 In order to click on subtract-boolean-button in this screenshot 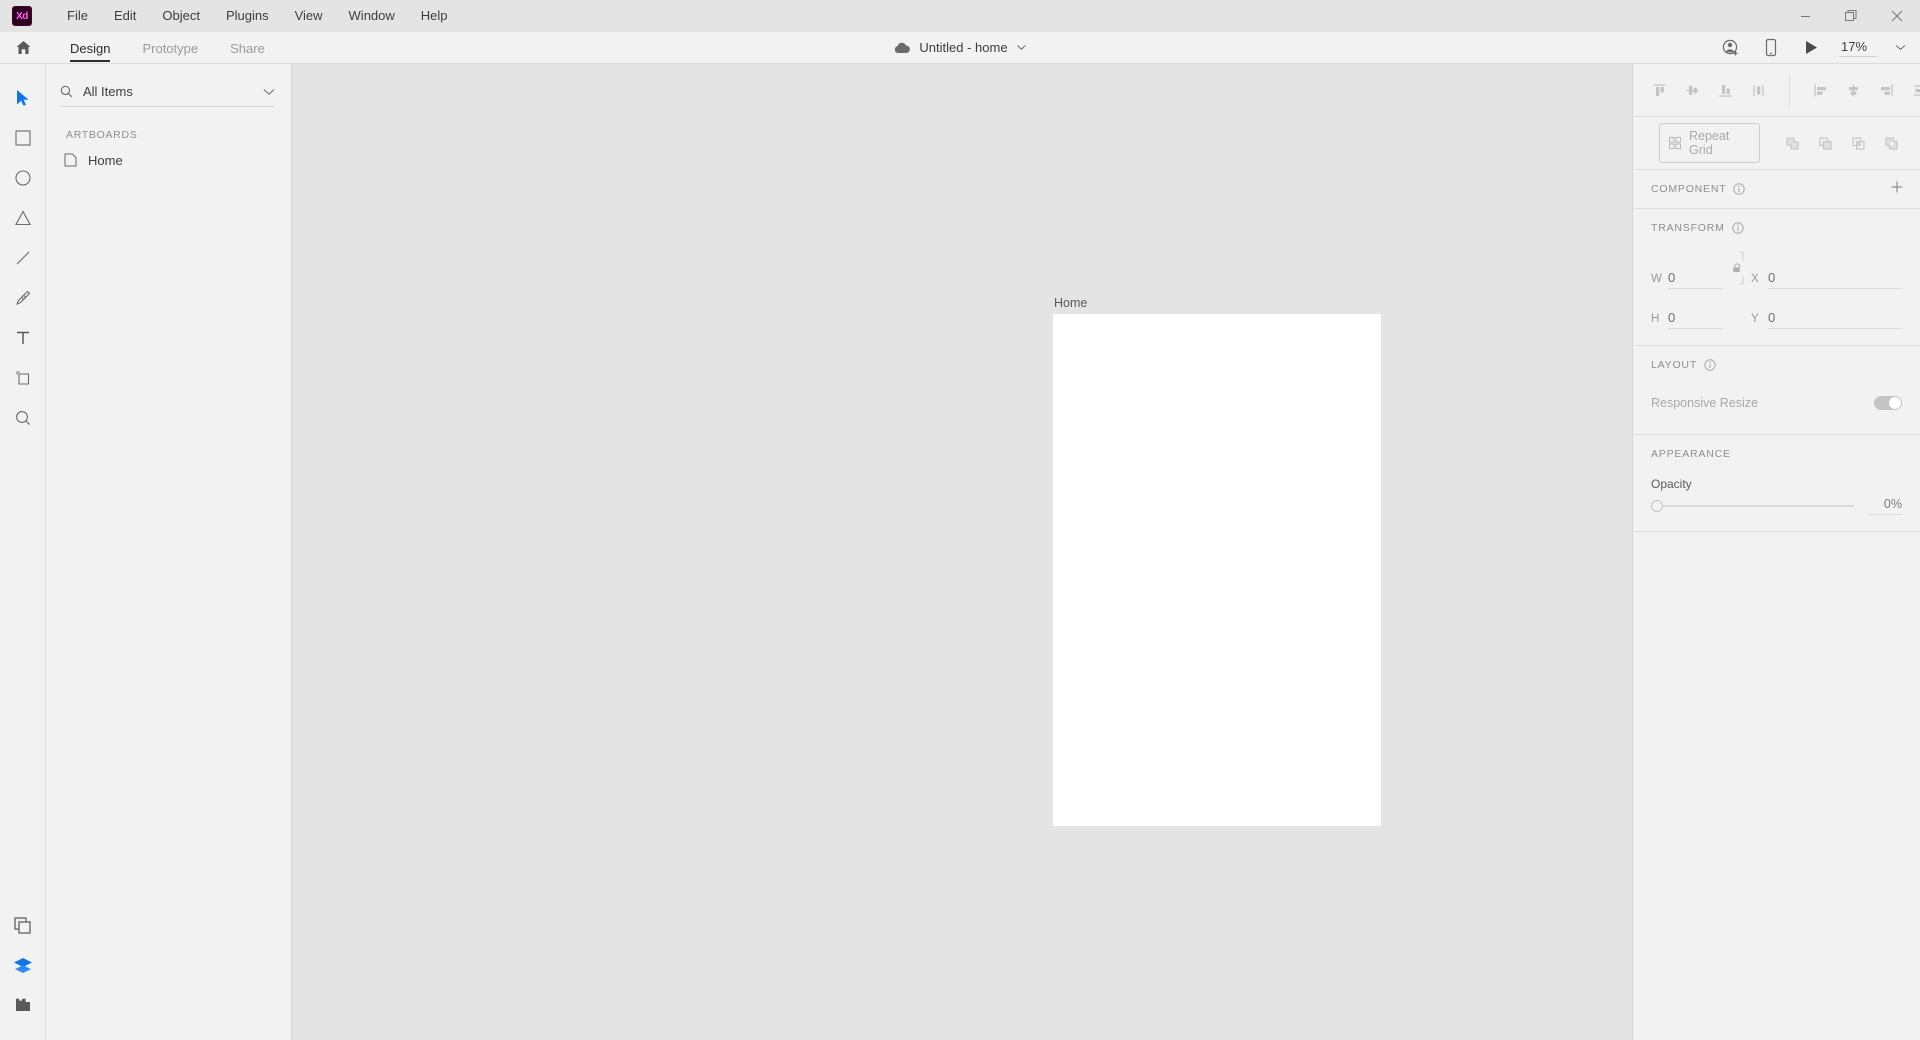, I will do `click(1825, 143)`.